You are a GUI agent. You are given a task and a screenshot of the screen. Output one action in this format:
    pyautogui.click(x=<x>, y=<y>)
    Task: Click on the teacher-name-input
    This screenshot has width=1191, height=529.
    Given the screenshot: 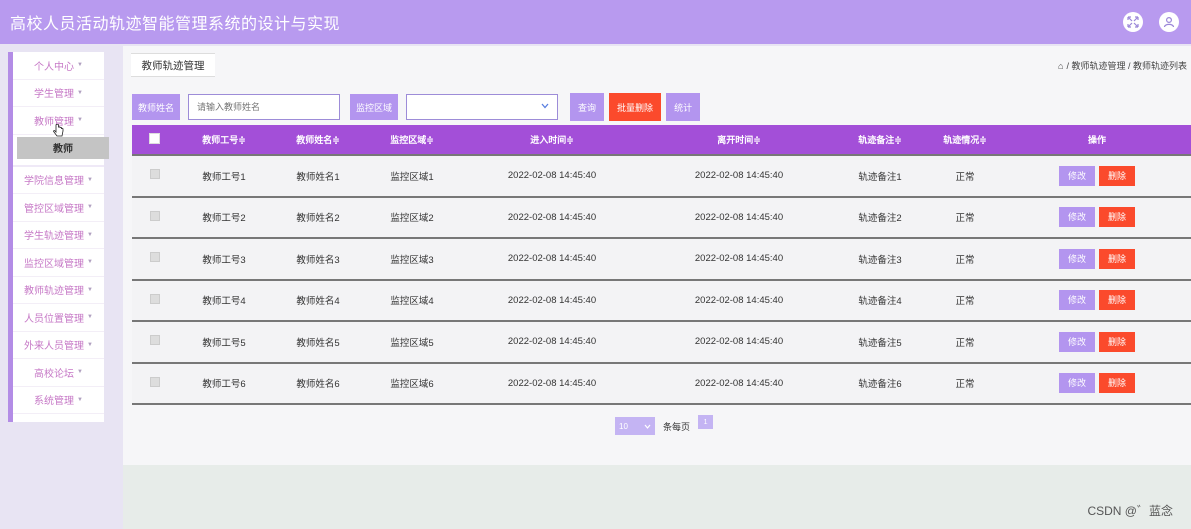 What is the action you would take?
    pyautogui.click(x=264, y=107)
    